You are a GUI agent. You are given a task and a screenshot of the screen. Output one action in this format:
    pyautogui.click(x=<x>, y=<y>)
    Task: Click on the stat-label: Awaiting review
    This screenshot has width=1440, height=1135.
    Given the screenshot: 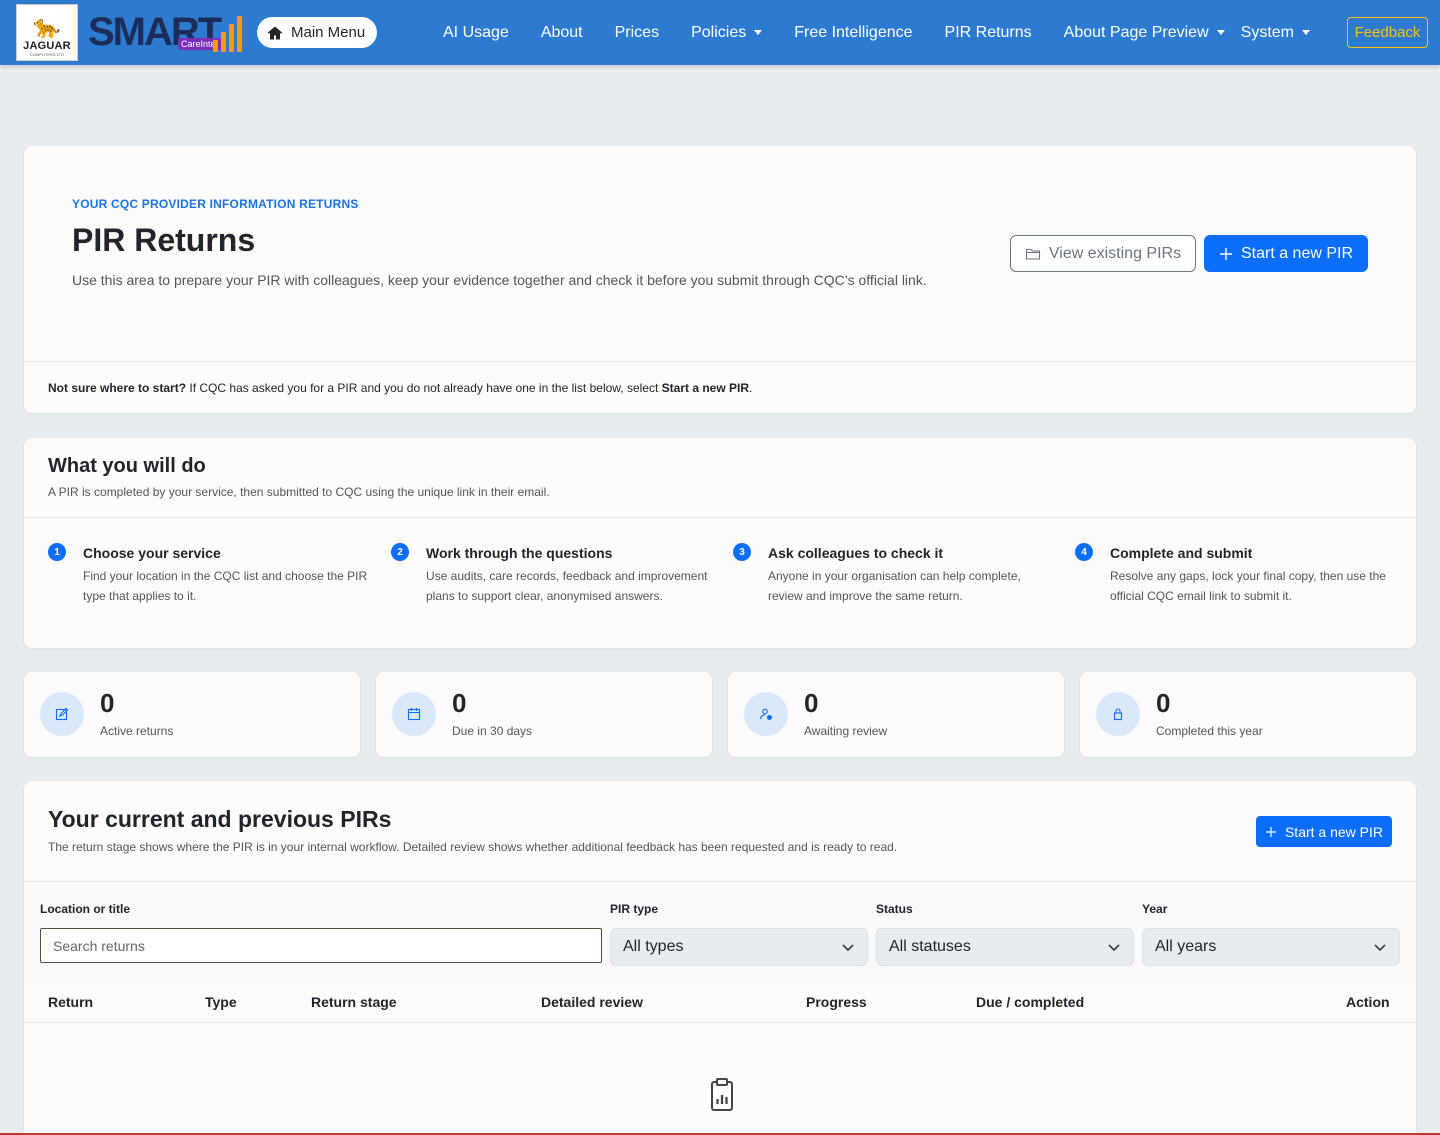 What is the action you would take?
    pyautogui.click(x=846, y=731)
    